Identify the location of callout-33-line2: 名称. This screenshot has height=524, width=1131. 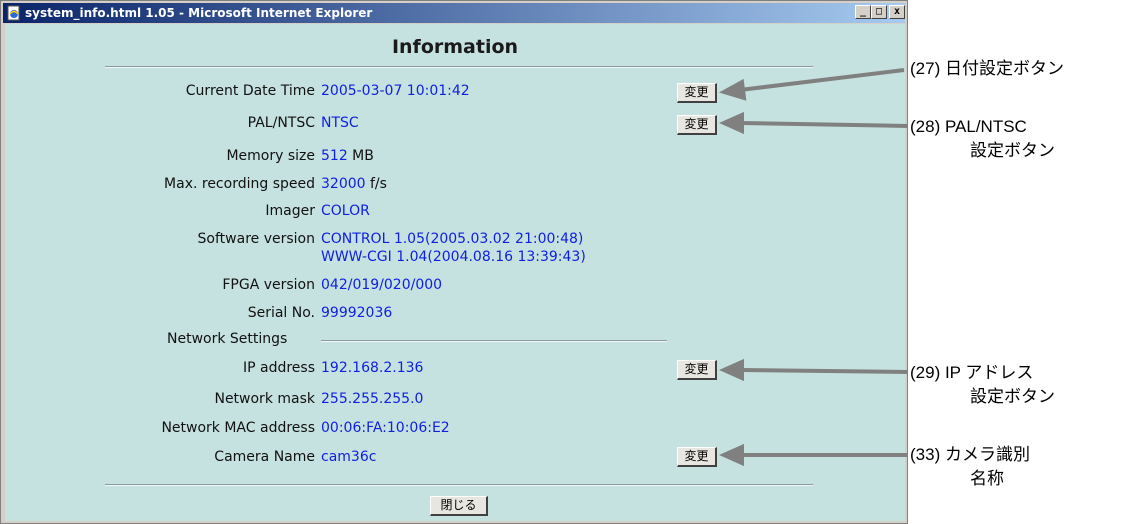
(987, 478).